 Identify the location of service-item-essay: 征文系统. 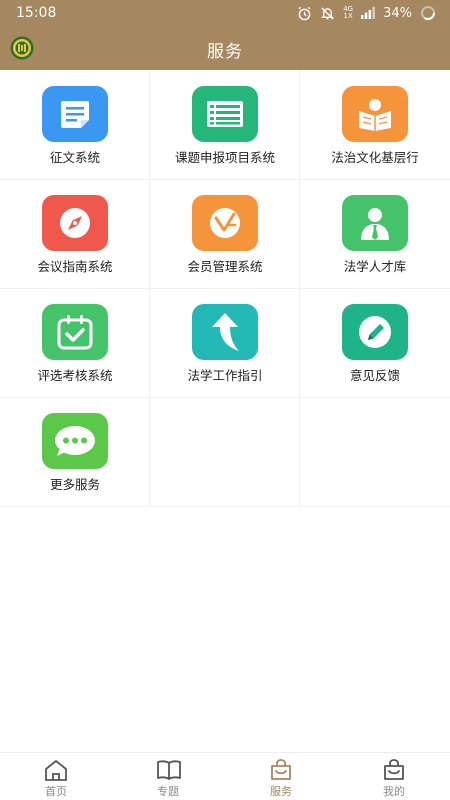
(75, 124).